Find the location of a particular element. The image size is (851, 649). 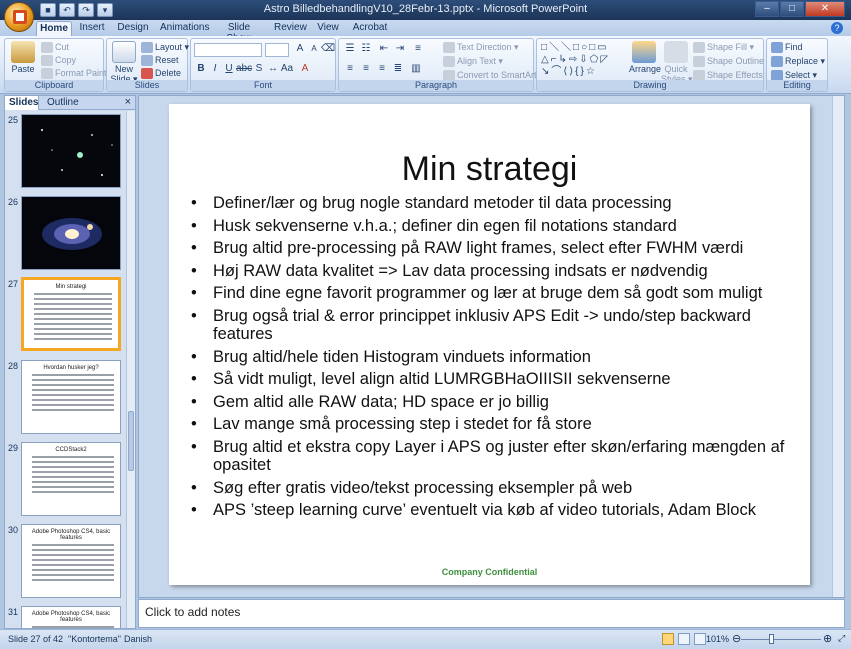

font-color-icon: A is located at coordinates (305, 68).